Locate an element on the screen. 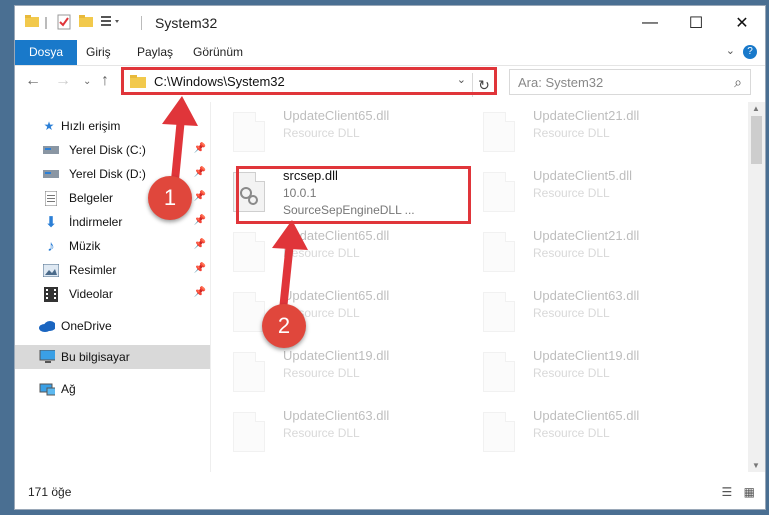 This screenshot has height=515, width=769. arrow-2-head is located at coordinates (290, 235).